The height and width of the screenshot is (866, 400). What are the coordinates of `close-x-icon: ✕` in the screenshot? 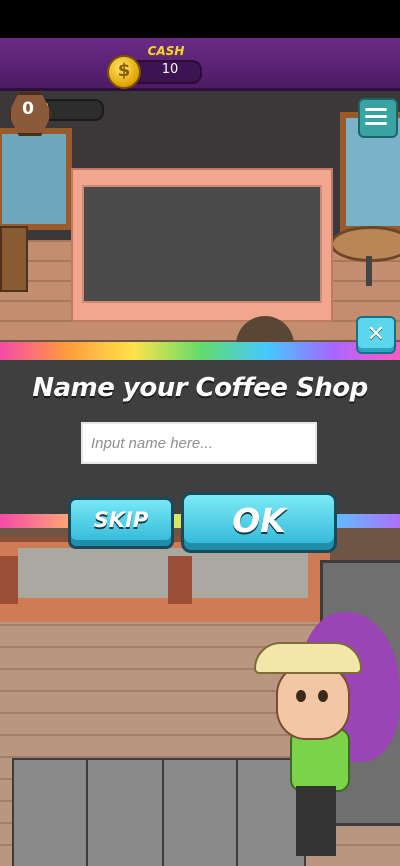 It's located at (376, 334).